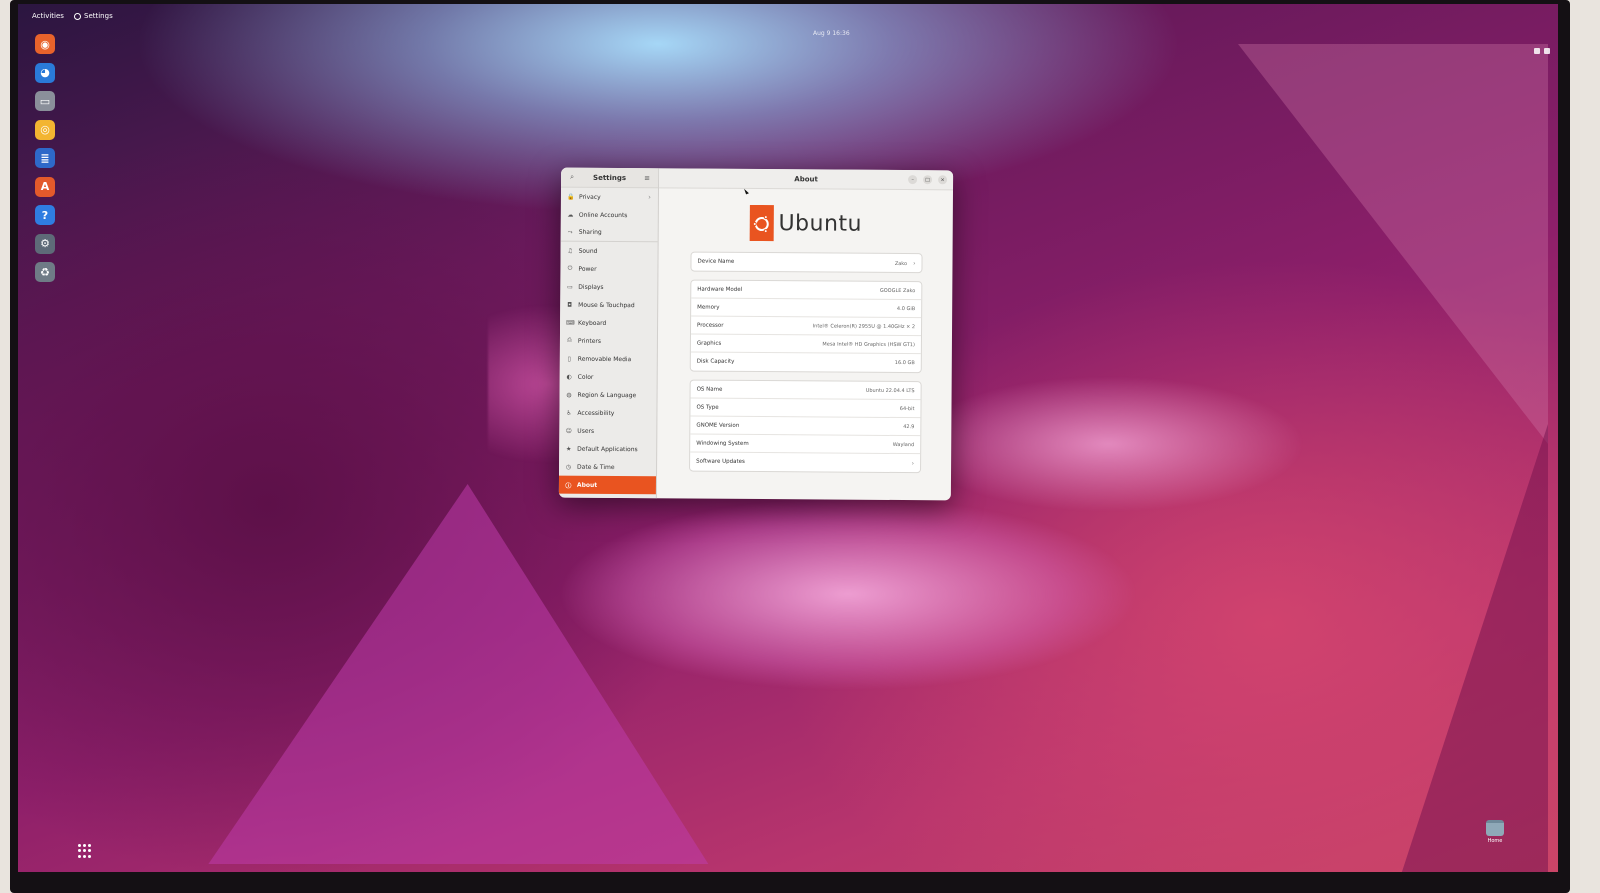 This screenshot has width=1600, height=893. I want to click on sidebar-item-online-accounts: ☁ Online Accounts, so click(609, 215).